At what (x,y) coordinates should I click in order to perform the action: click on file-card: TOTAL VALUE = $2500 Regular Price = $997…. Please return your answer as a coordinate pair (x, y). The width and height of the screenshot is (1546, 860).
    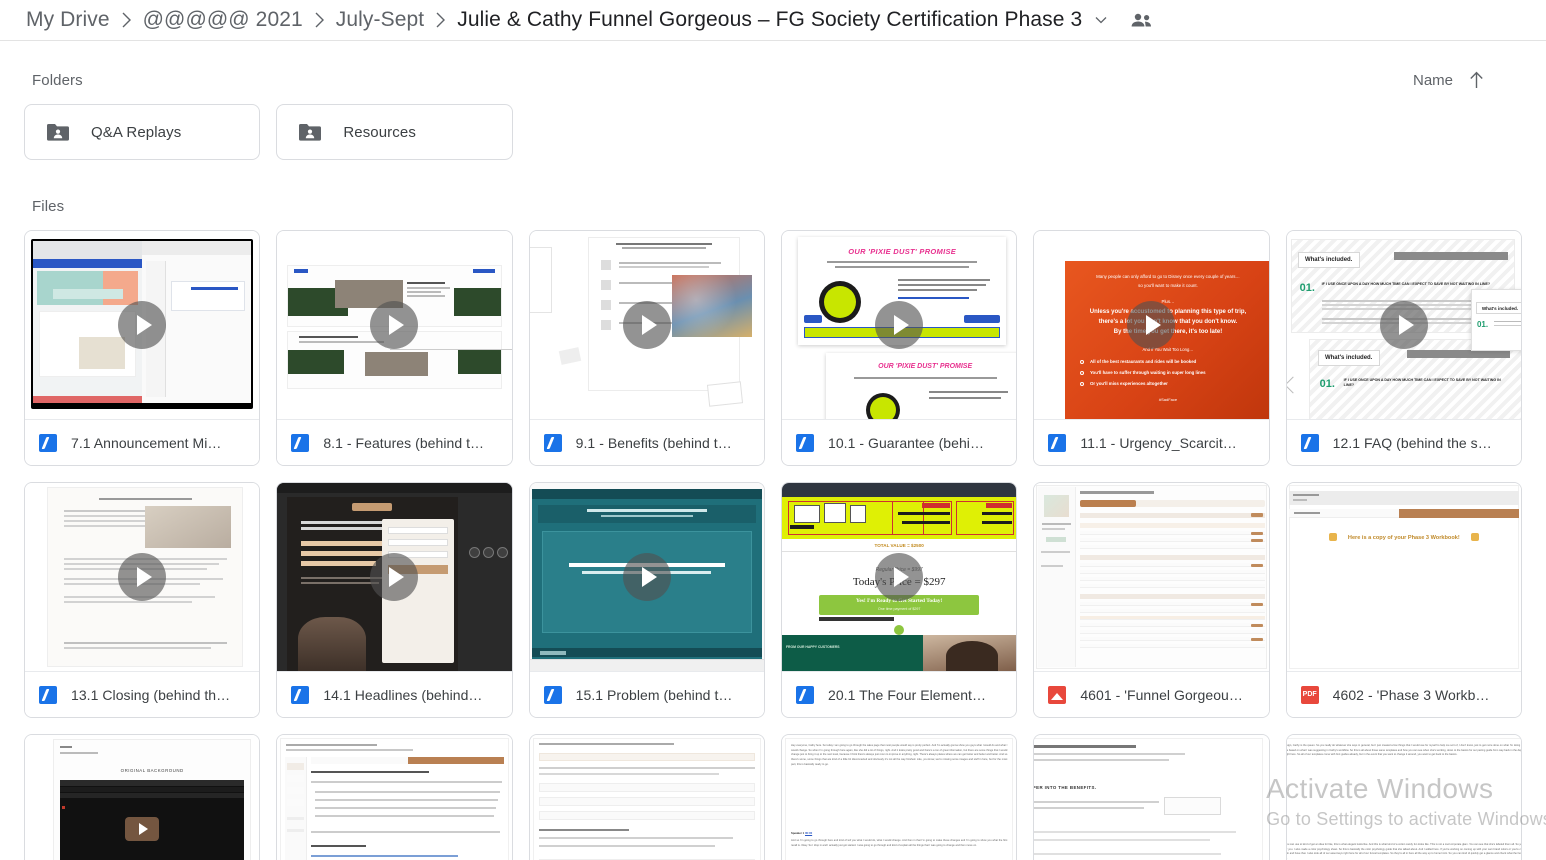
    Looking at the image, I should click on (899, 600).